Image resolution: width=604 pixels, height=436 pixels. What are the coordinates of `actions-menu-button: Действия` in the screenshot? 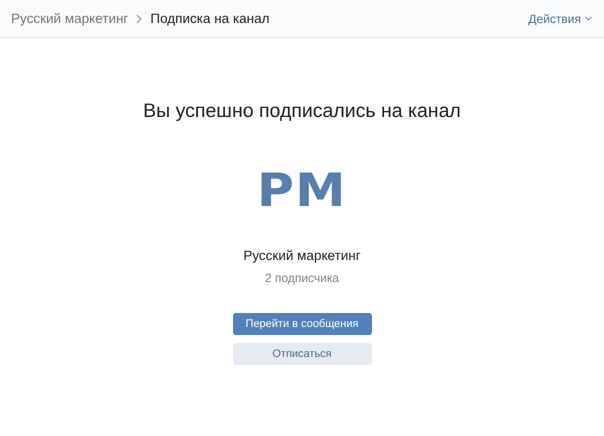 It's located at (560, 19).